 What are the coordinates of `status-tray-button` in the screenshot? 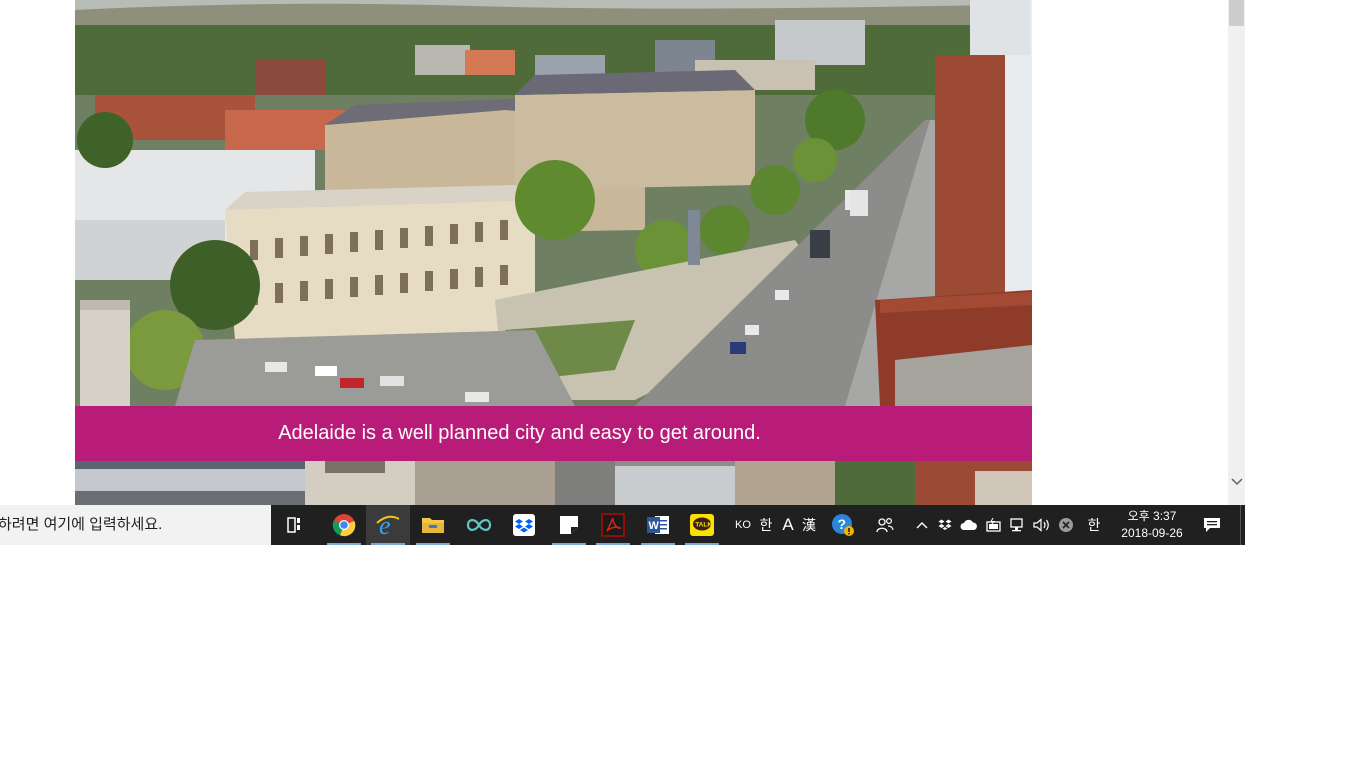 It's located at (1066, 525).